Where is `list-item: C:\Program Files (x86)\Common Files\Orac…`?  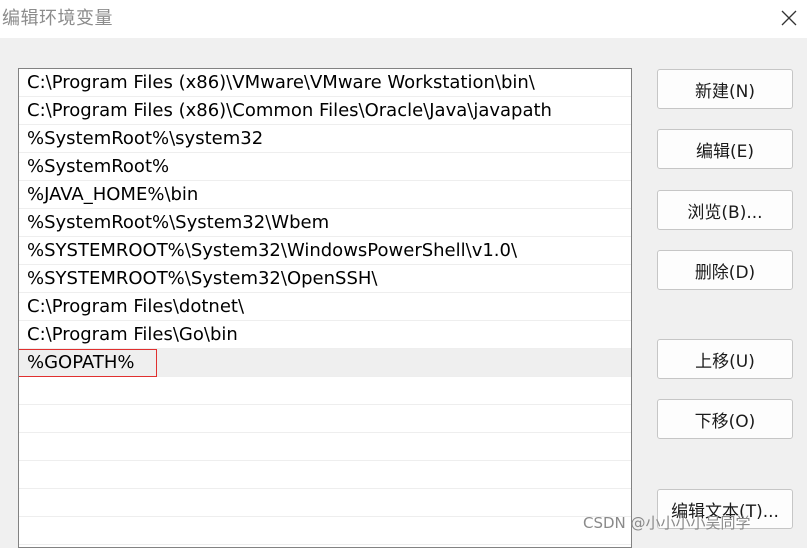 list-item: C:\Program Files (x86)\Common Files\Orac… is located at coordinates (325, 111).